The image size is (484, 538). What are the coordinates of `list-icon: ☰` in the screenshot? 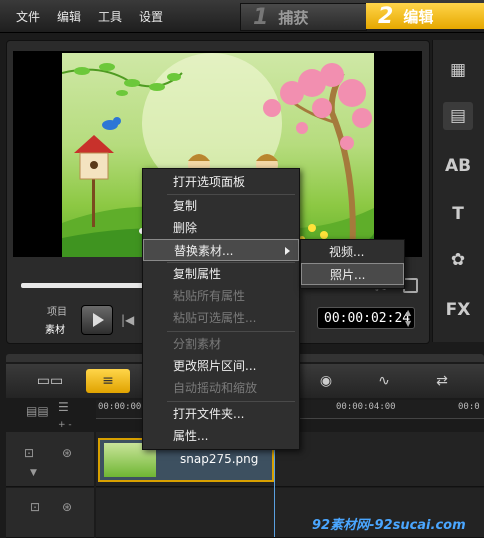 It's located at (63, 407).